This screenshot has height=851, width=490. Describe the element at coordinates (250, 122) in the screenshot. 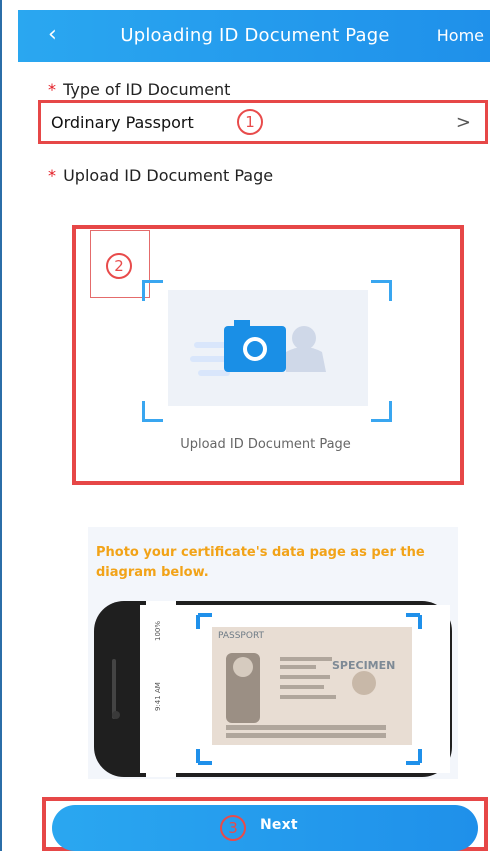

I see `annotation-marker-1: 1` at that location.